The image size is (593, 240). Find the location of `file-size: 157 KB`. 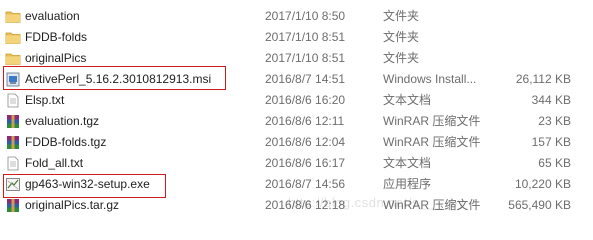

file-size: 157 KB is located at coordinates (551, 142).